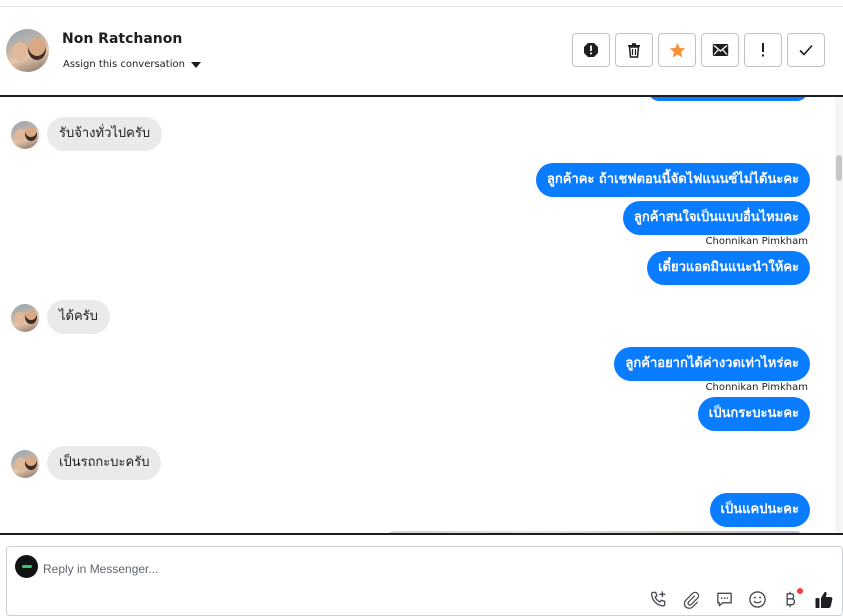 This screenshot has height=616, width=843. I want to click on trash-icon, so click(634, 50).